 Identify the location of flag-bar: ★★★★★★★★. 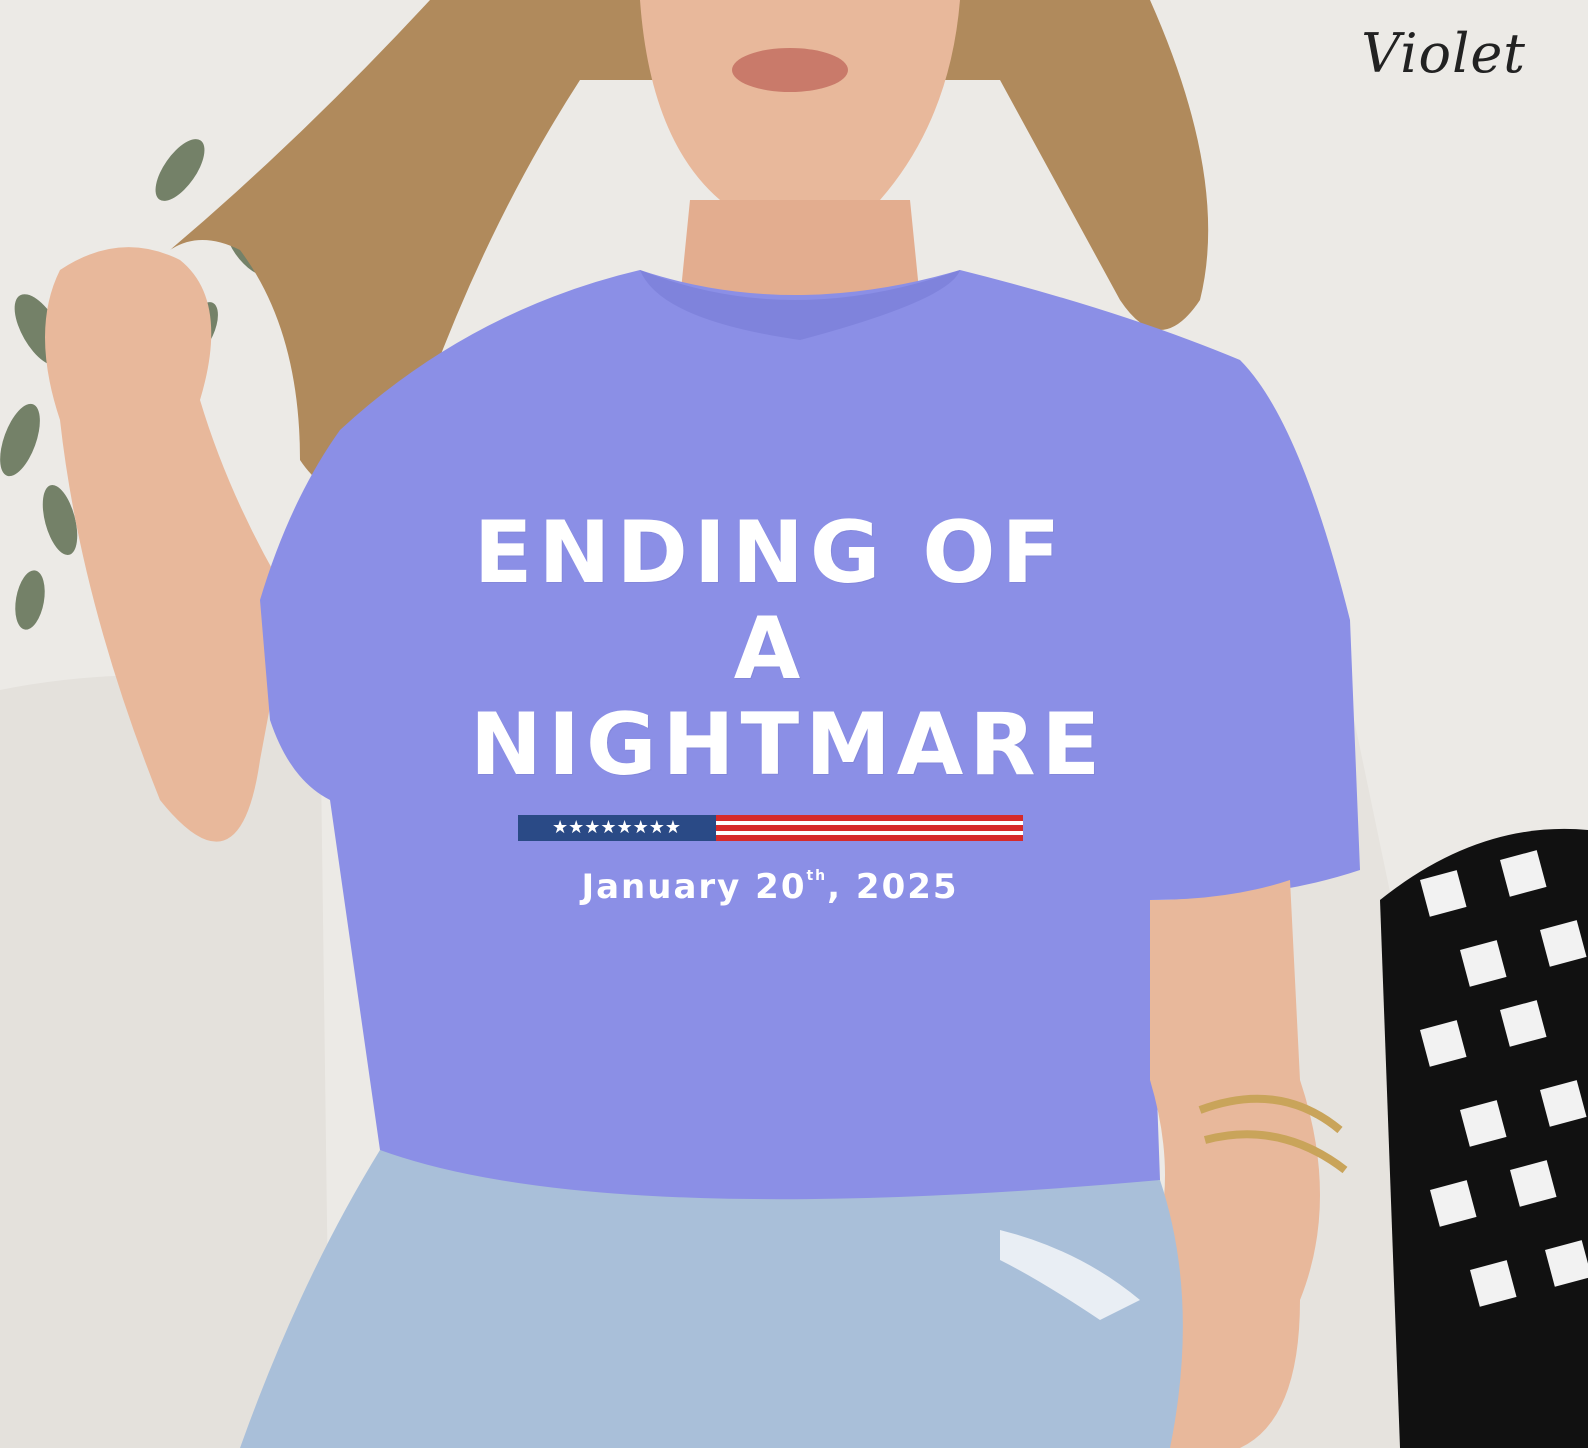
(770, 828).